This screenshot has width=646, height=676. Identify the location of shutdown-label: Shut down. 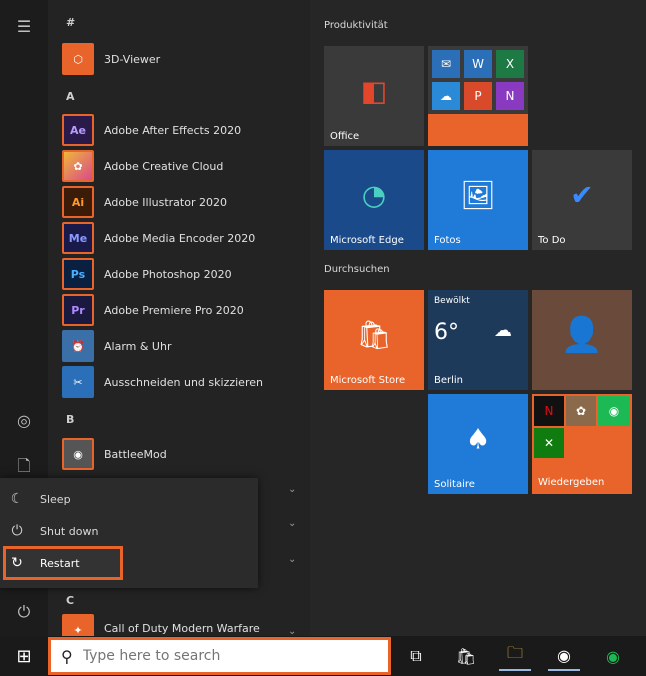
(69, 531).